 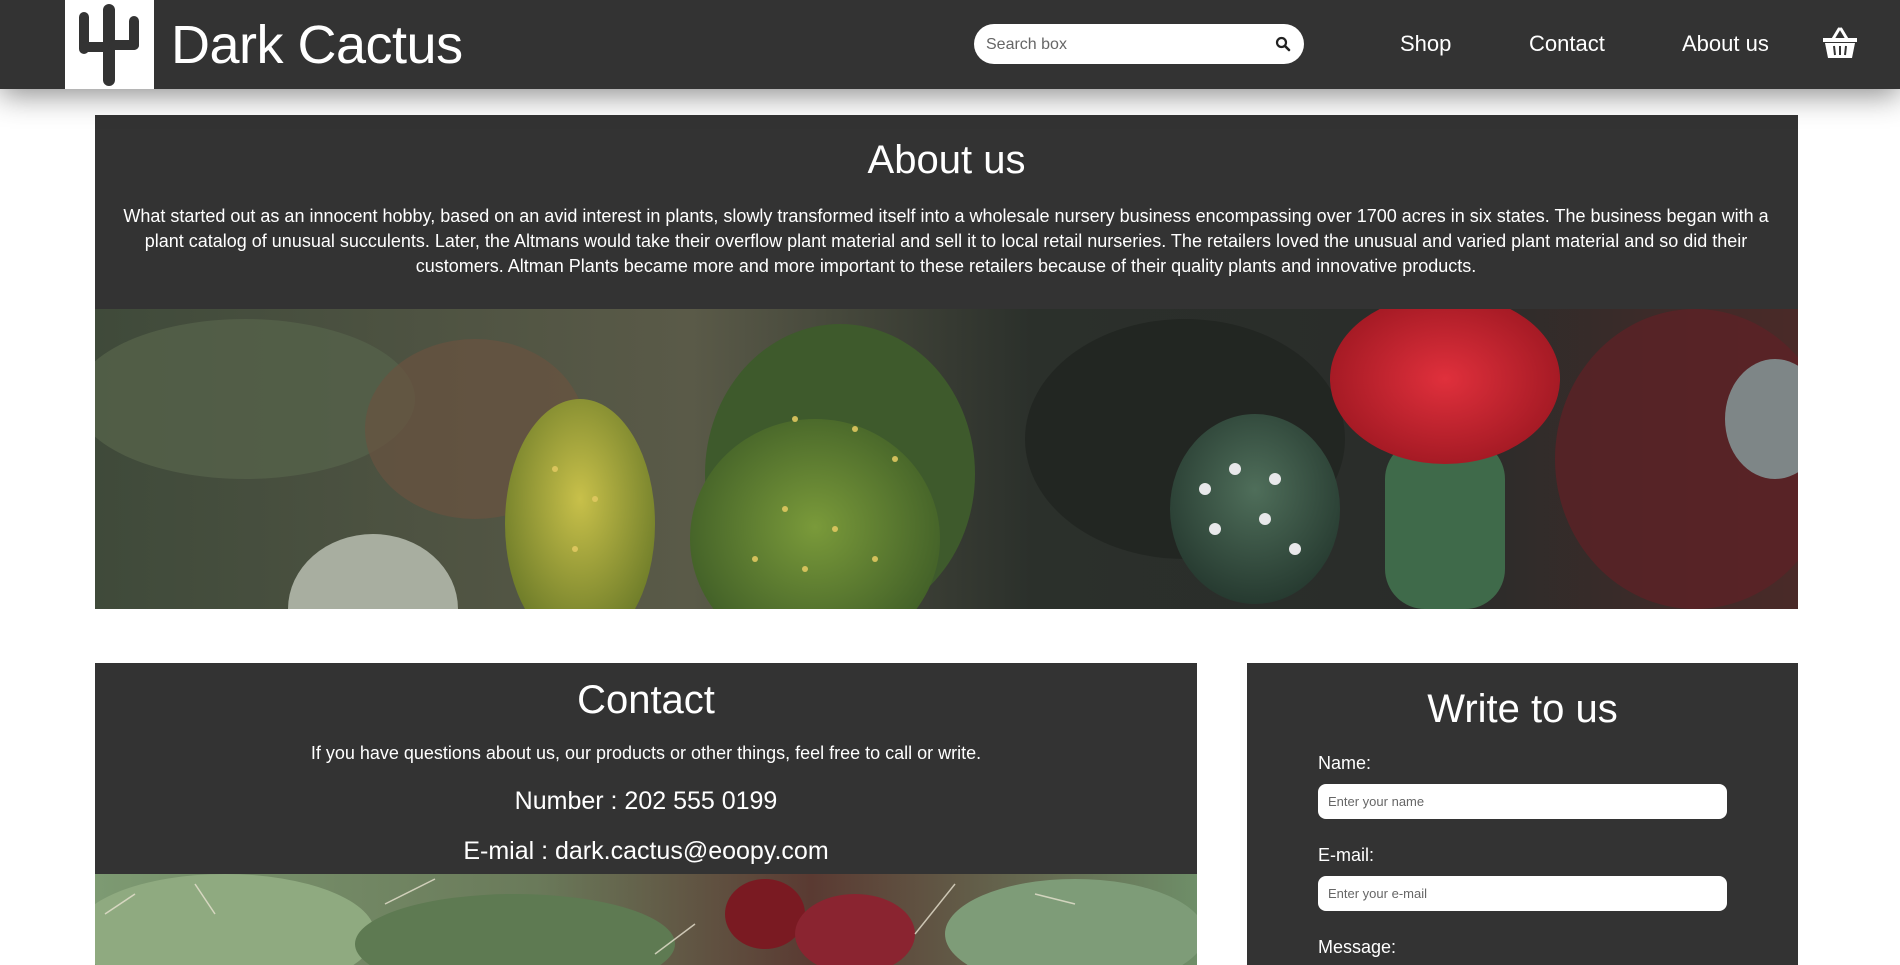 I want to click on brand-name: Dark Cactus, so click(x=317, y=45).